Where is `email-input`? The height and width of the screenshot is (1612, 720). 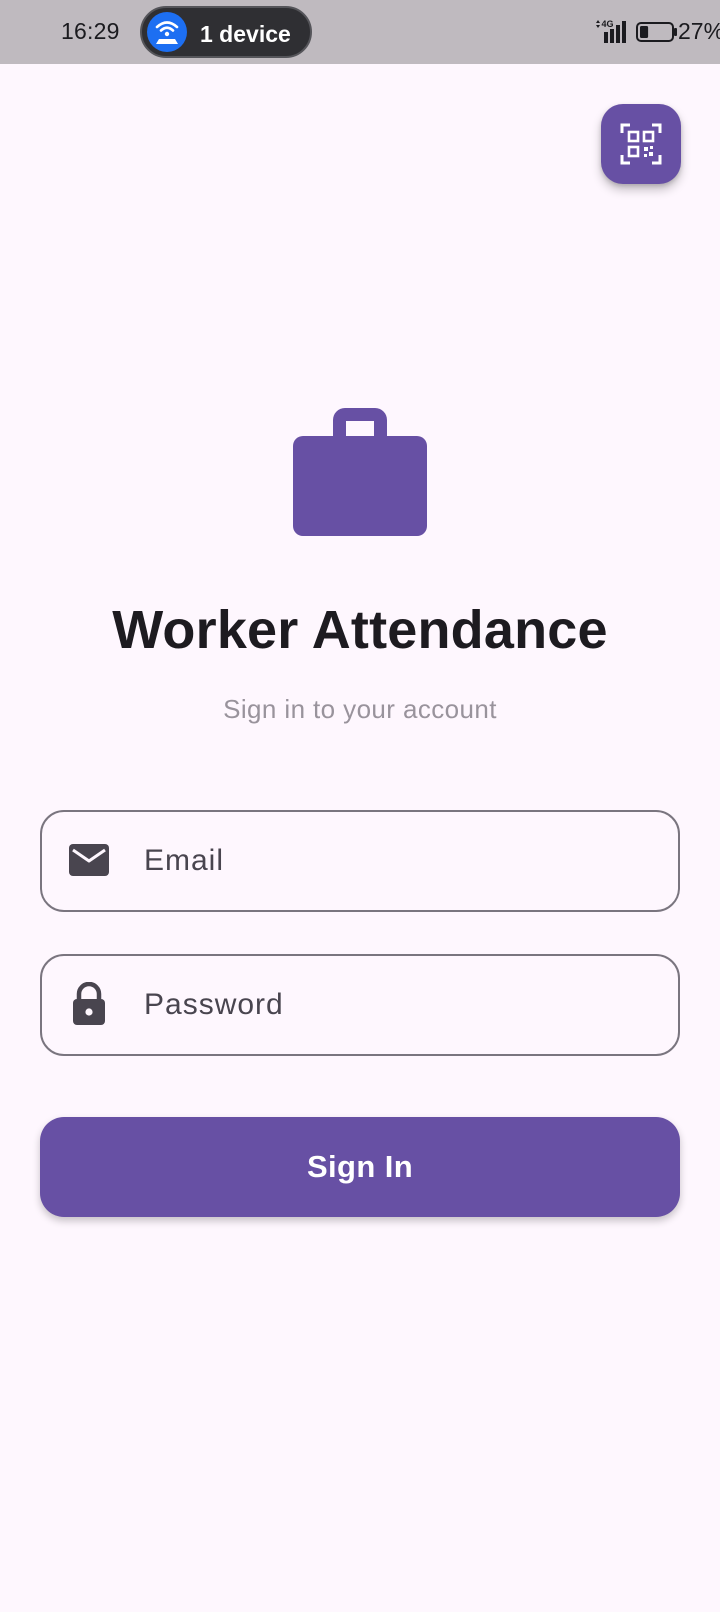
email-input is located at coordinates (404, 861).